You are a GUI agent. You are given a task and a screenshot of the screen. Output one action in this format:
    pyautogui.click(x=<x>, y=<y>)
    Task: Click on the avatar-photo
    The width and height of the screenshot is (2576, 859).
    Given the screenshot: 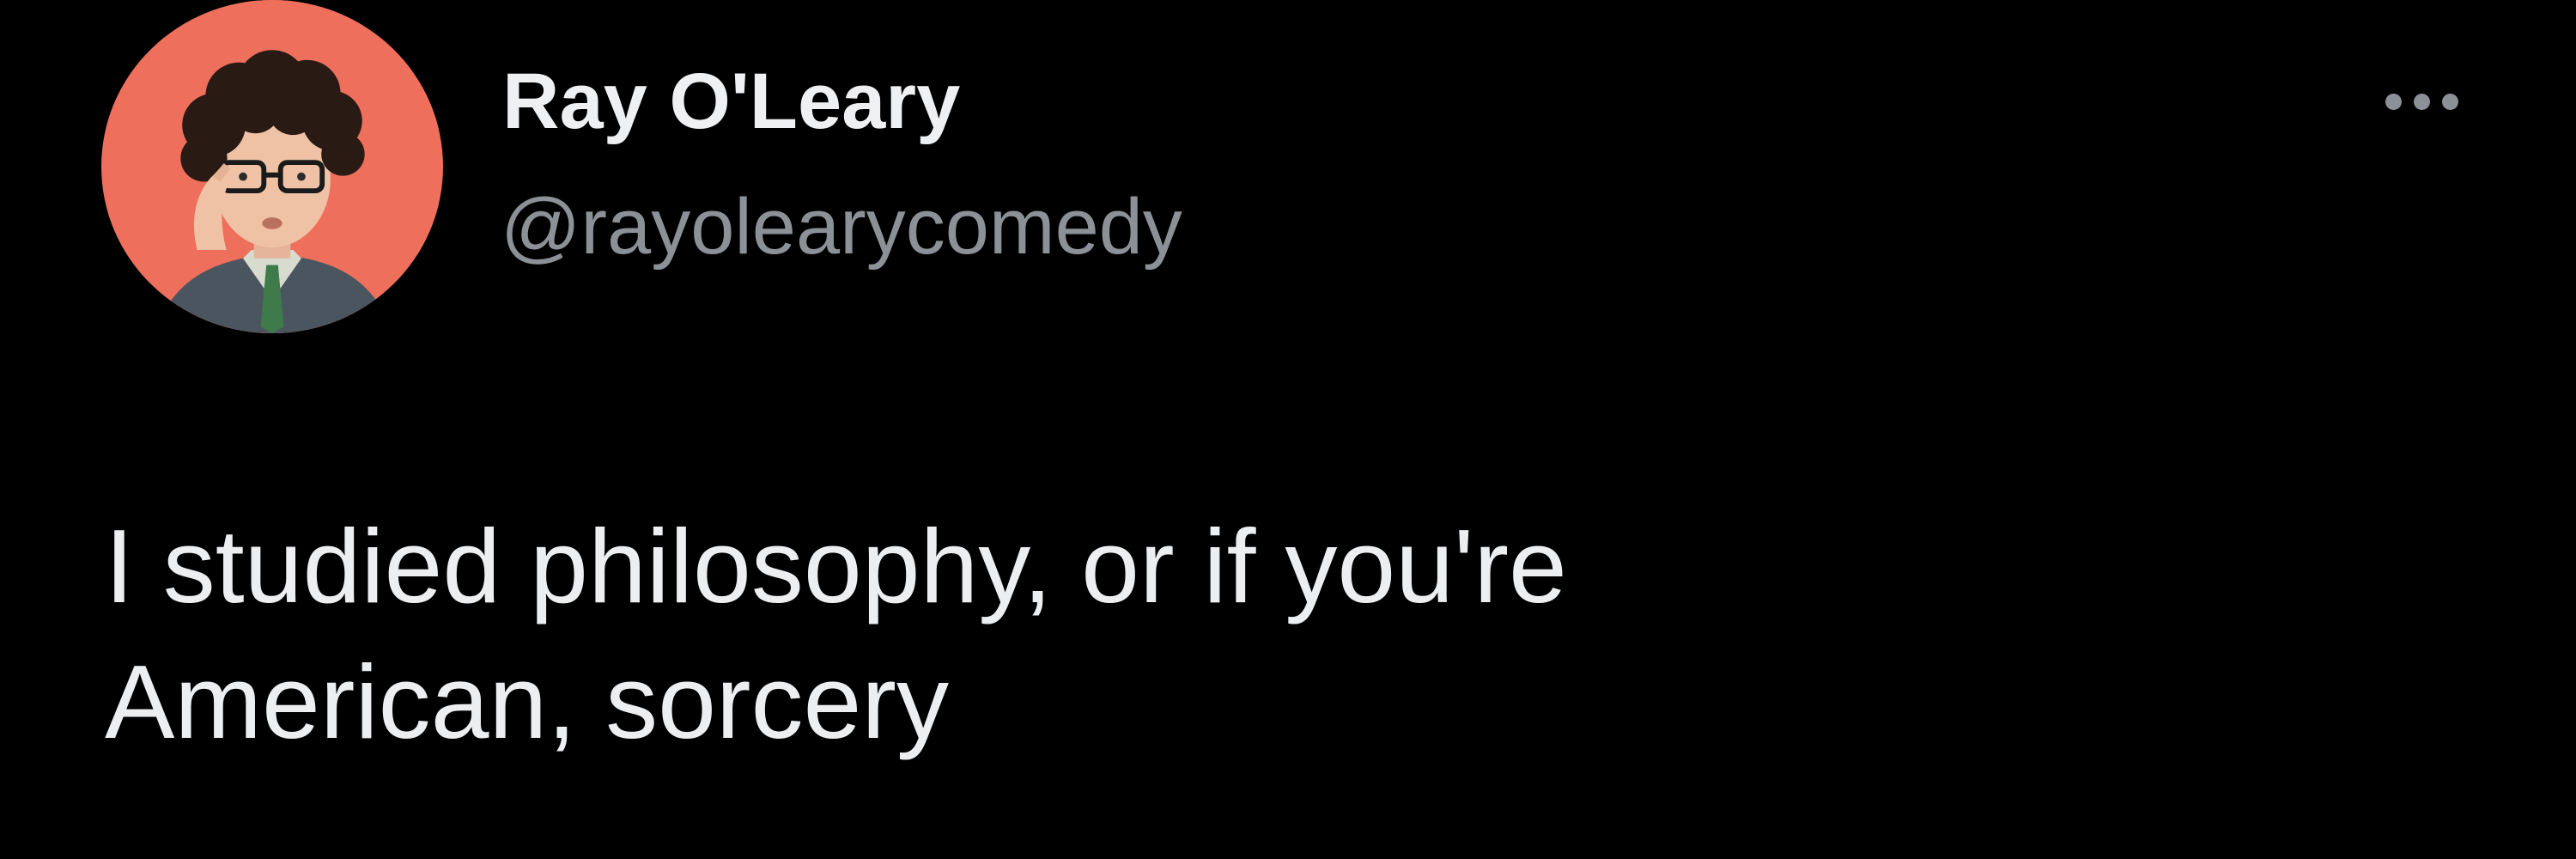 What is the action you would take?
    pyautogui.click(x=272, y=167)
    